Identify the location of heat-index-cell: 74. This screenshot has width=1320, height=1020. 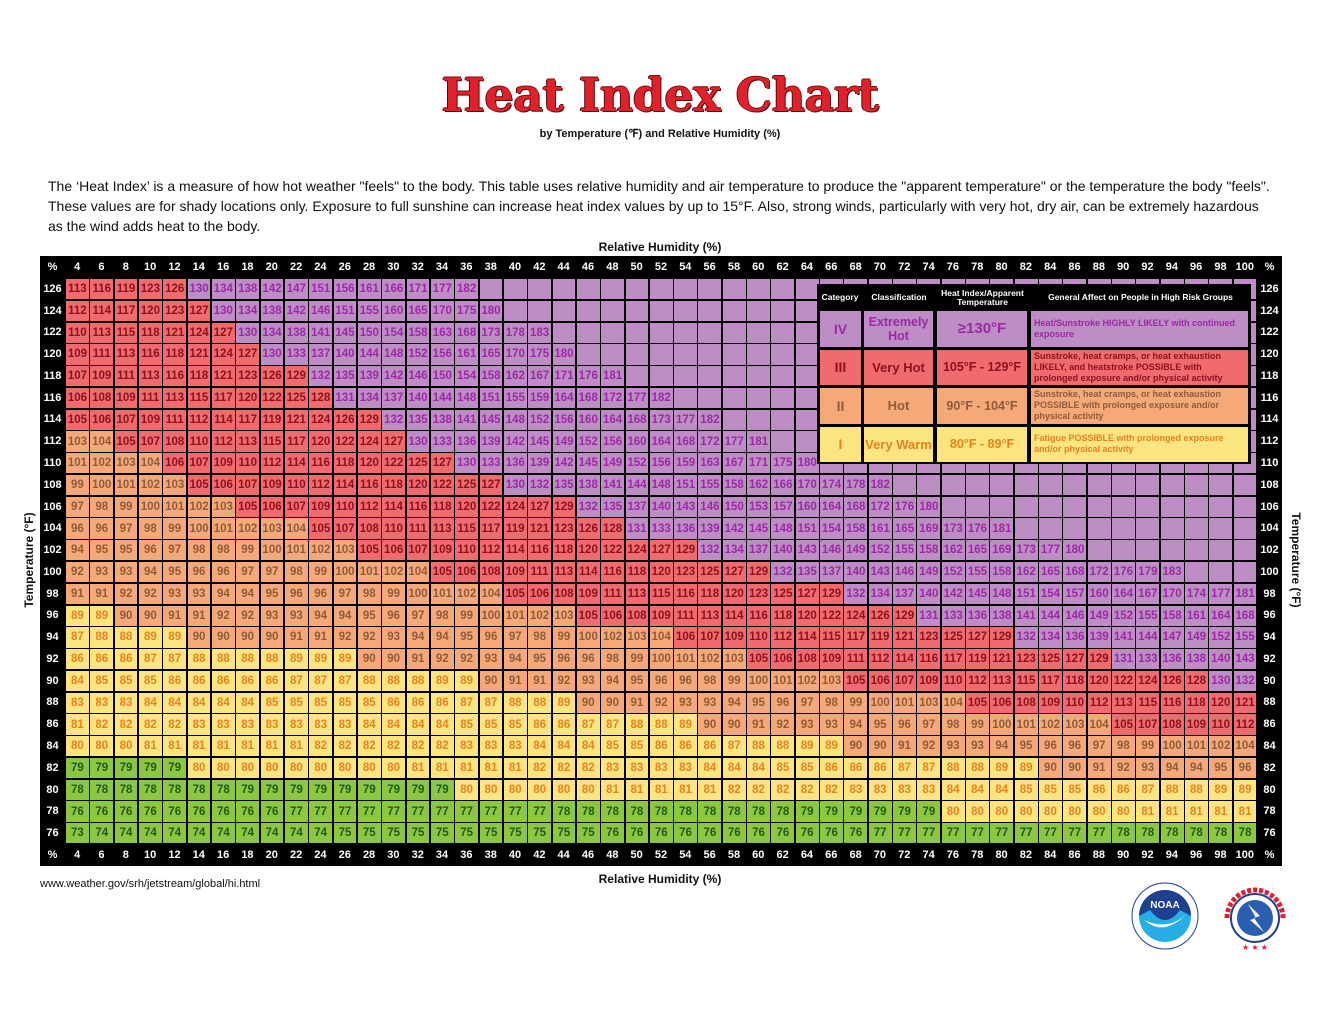
(199, 833).